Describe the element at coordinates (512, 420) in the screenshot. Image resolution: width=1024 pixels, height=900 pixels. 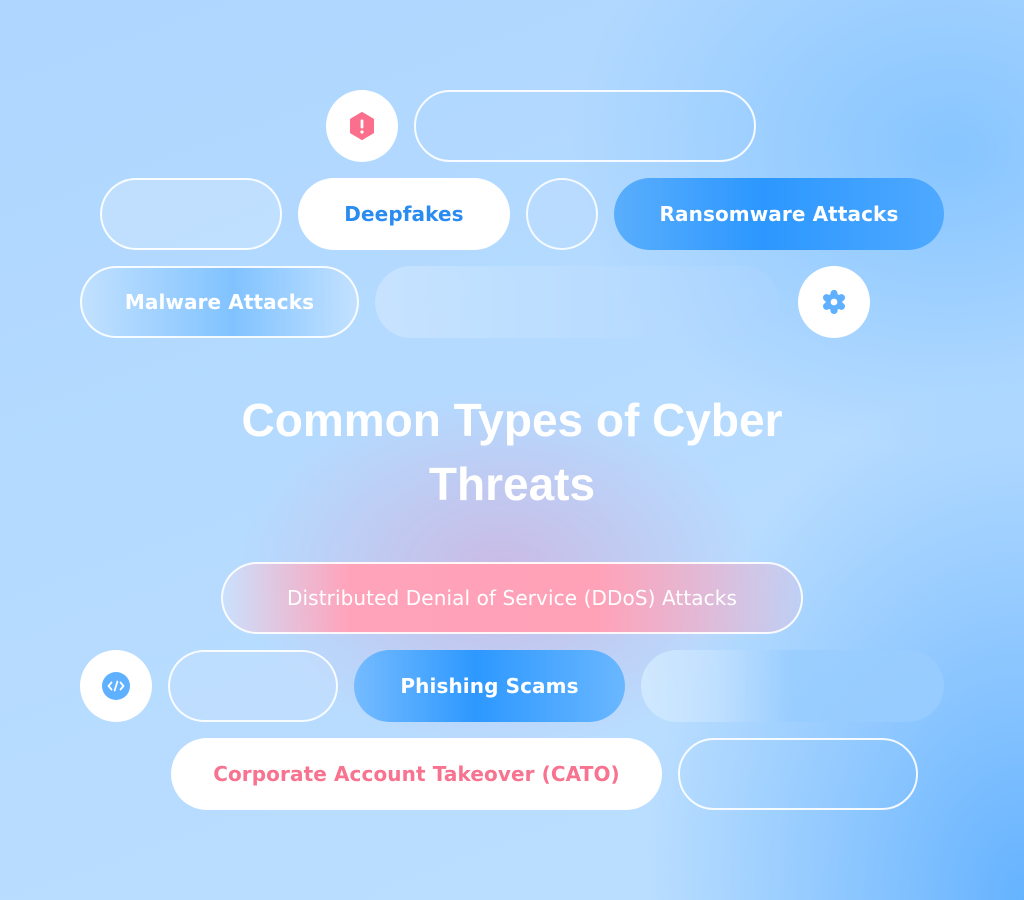
I see `title-line-1: Common Types of Cyber` at that location.